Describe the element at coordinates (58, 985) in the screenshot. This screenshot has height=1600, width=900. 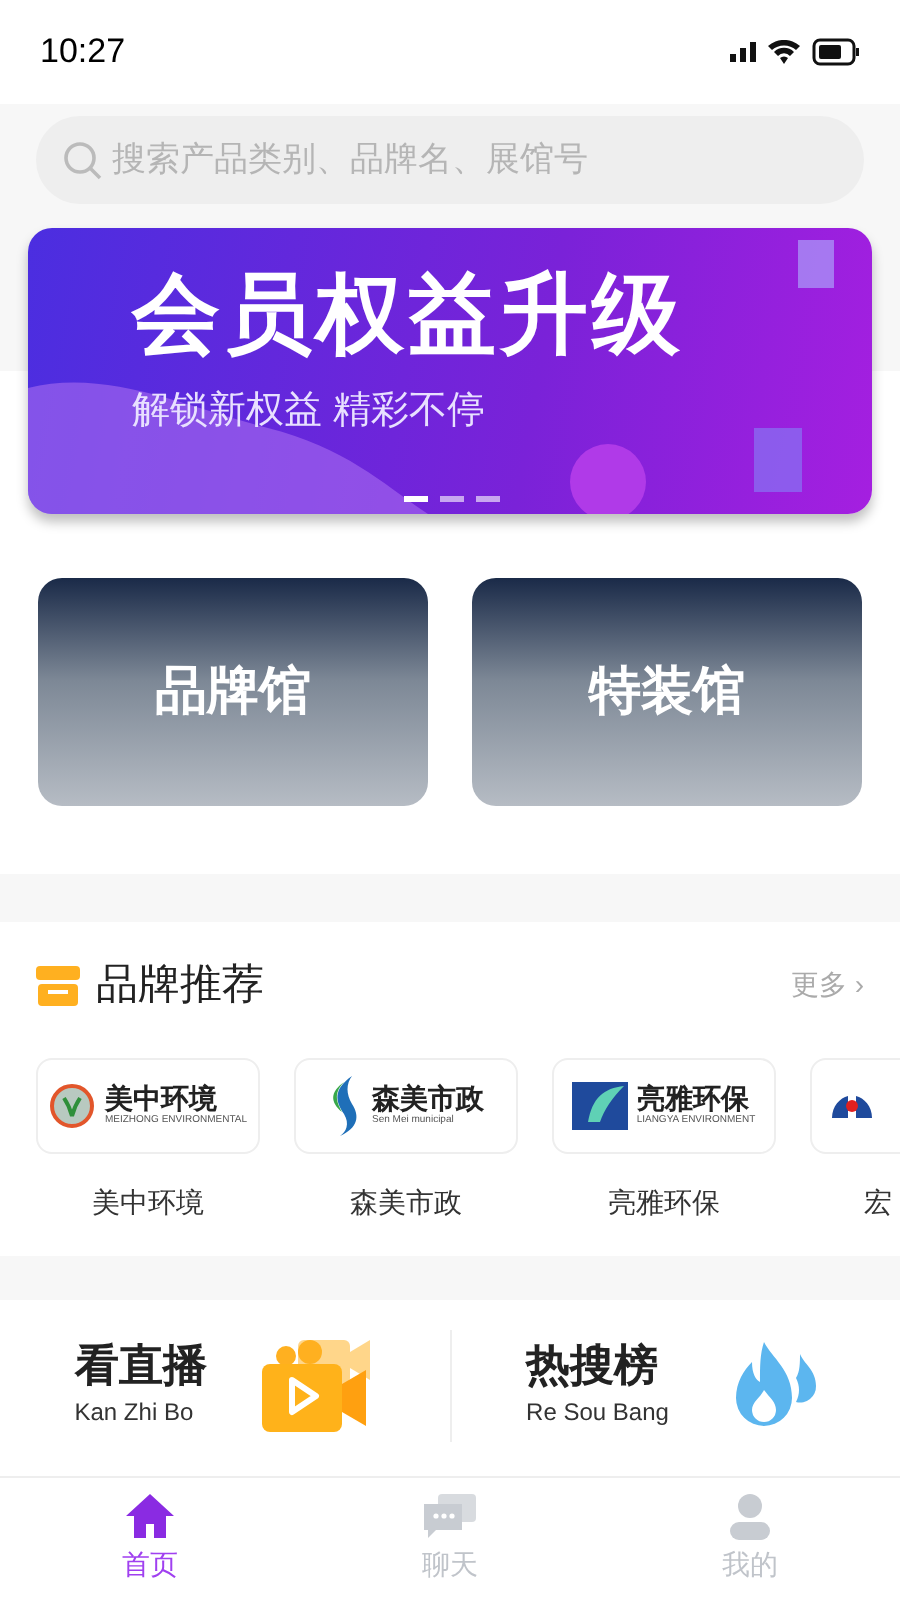
I see `shop-icon` at that location.